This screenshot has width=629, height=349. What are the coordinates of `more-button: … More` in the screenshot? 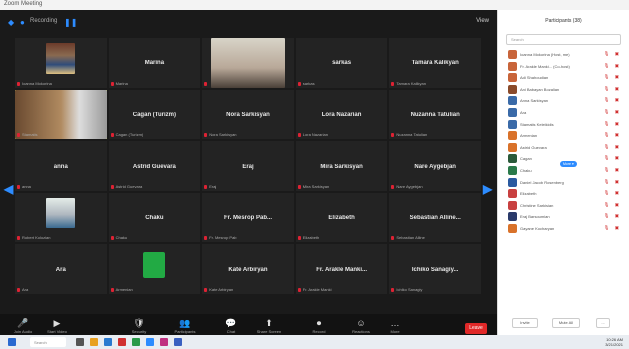 It's located at (395, 325).